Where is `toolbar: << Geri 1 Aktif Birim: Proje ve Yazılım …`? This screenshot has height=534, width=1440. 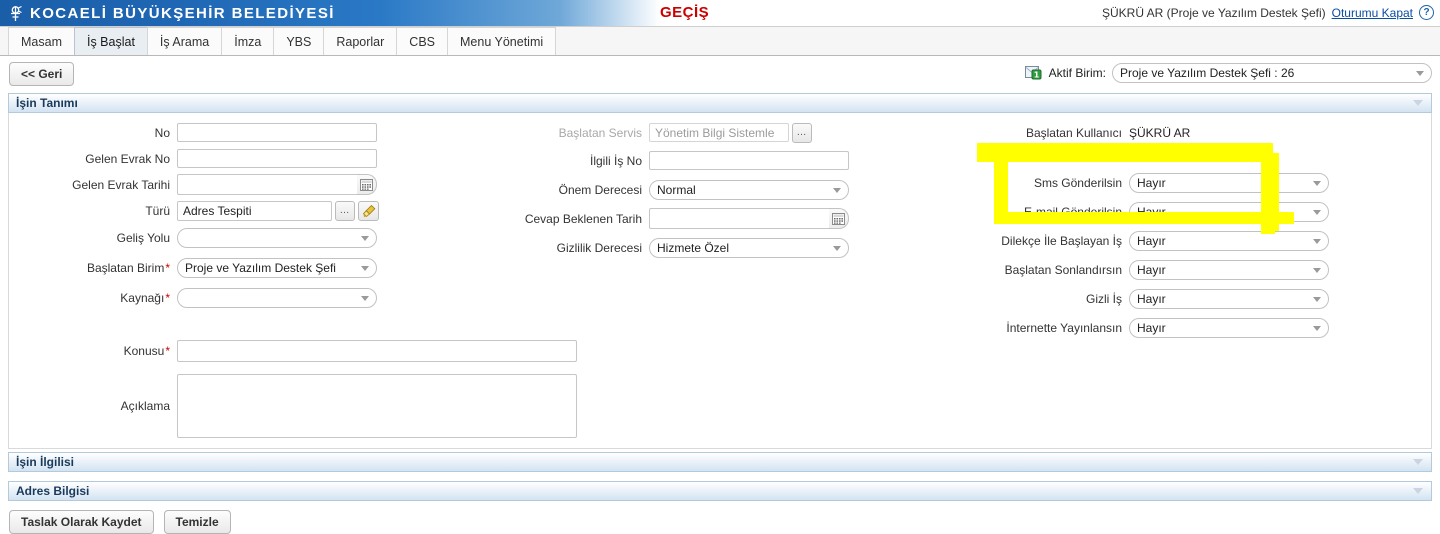
toolbar: << Geri 1 Aktif Birim: Proje ve Yazılım … is located at coordinates (720, 76).